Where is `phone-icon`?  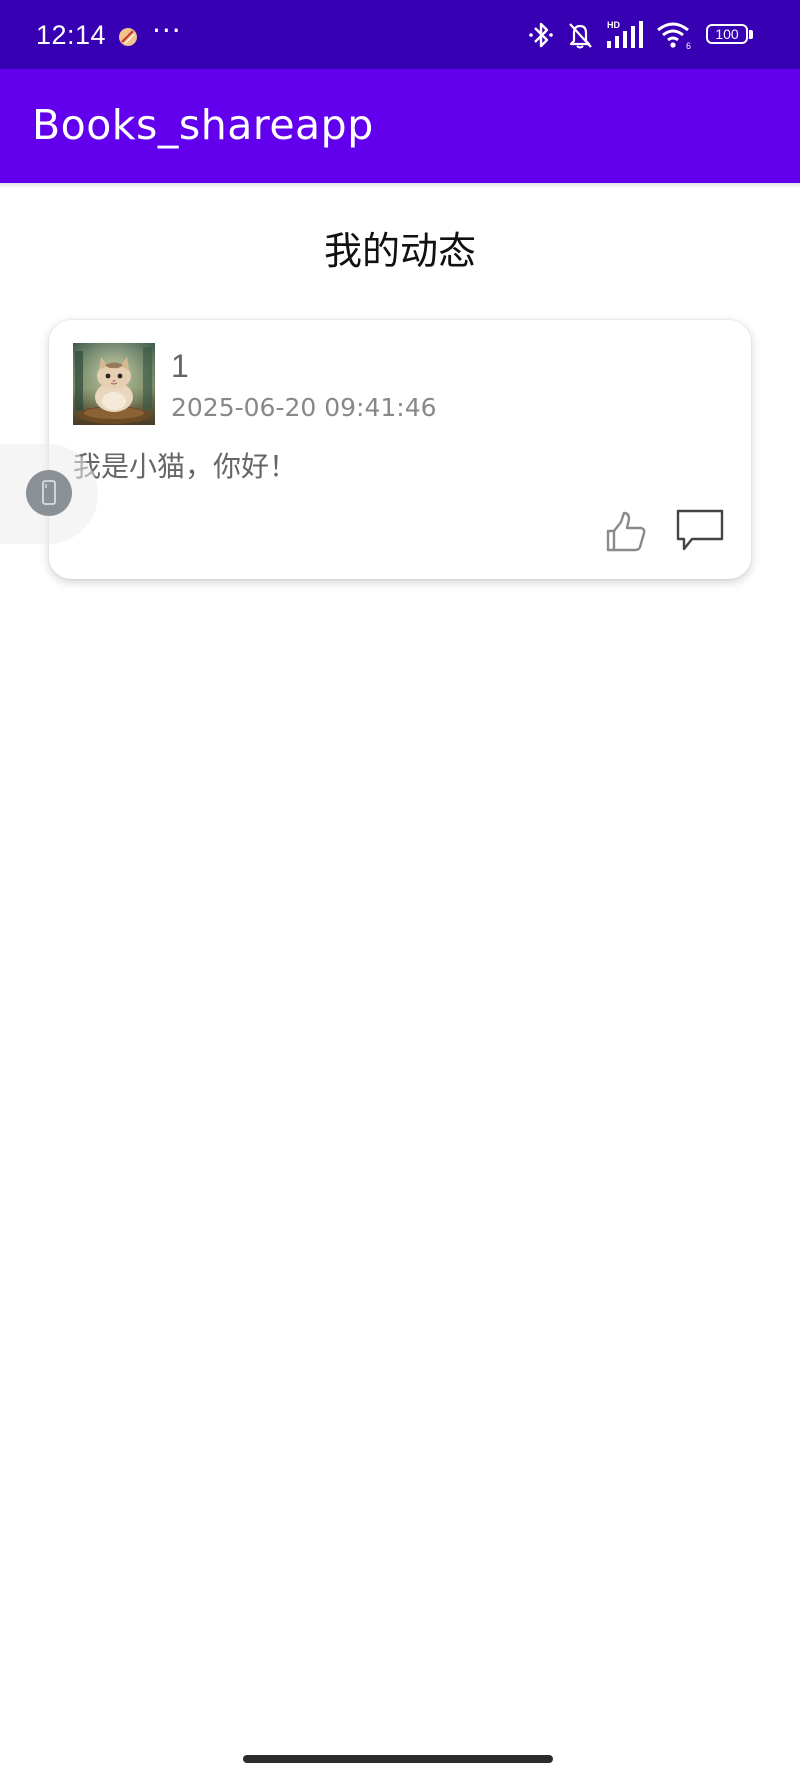 phone-icon is located at coordinates (49, 492).